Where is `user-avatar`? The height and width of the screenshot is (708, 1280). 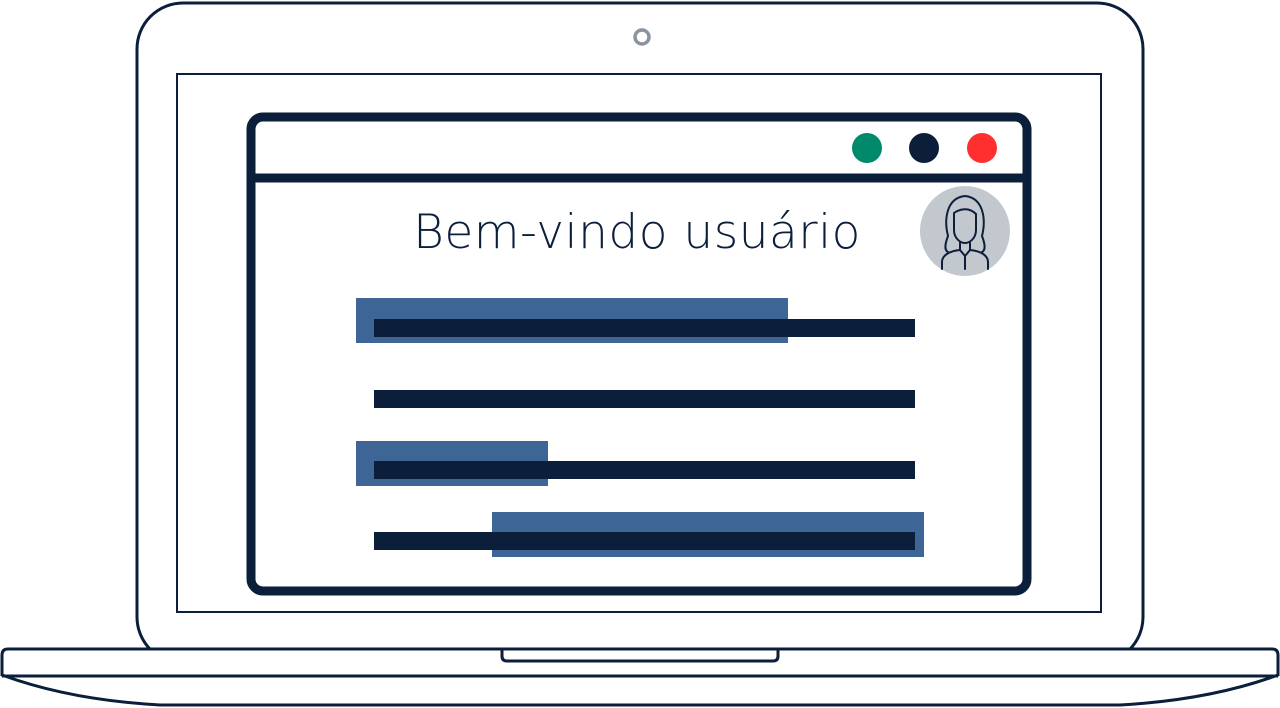 user-avatar is located at coordinates (965, 231).